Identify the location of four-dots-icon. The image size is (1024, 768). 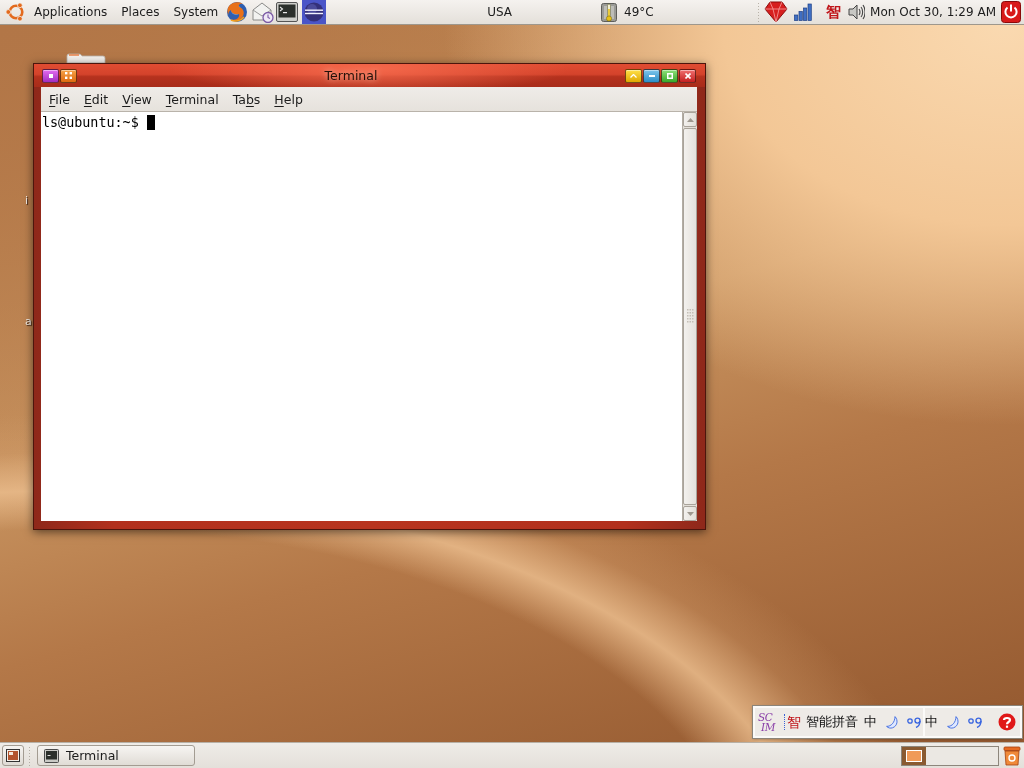
(68, 75).